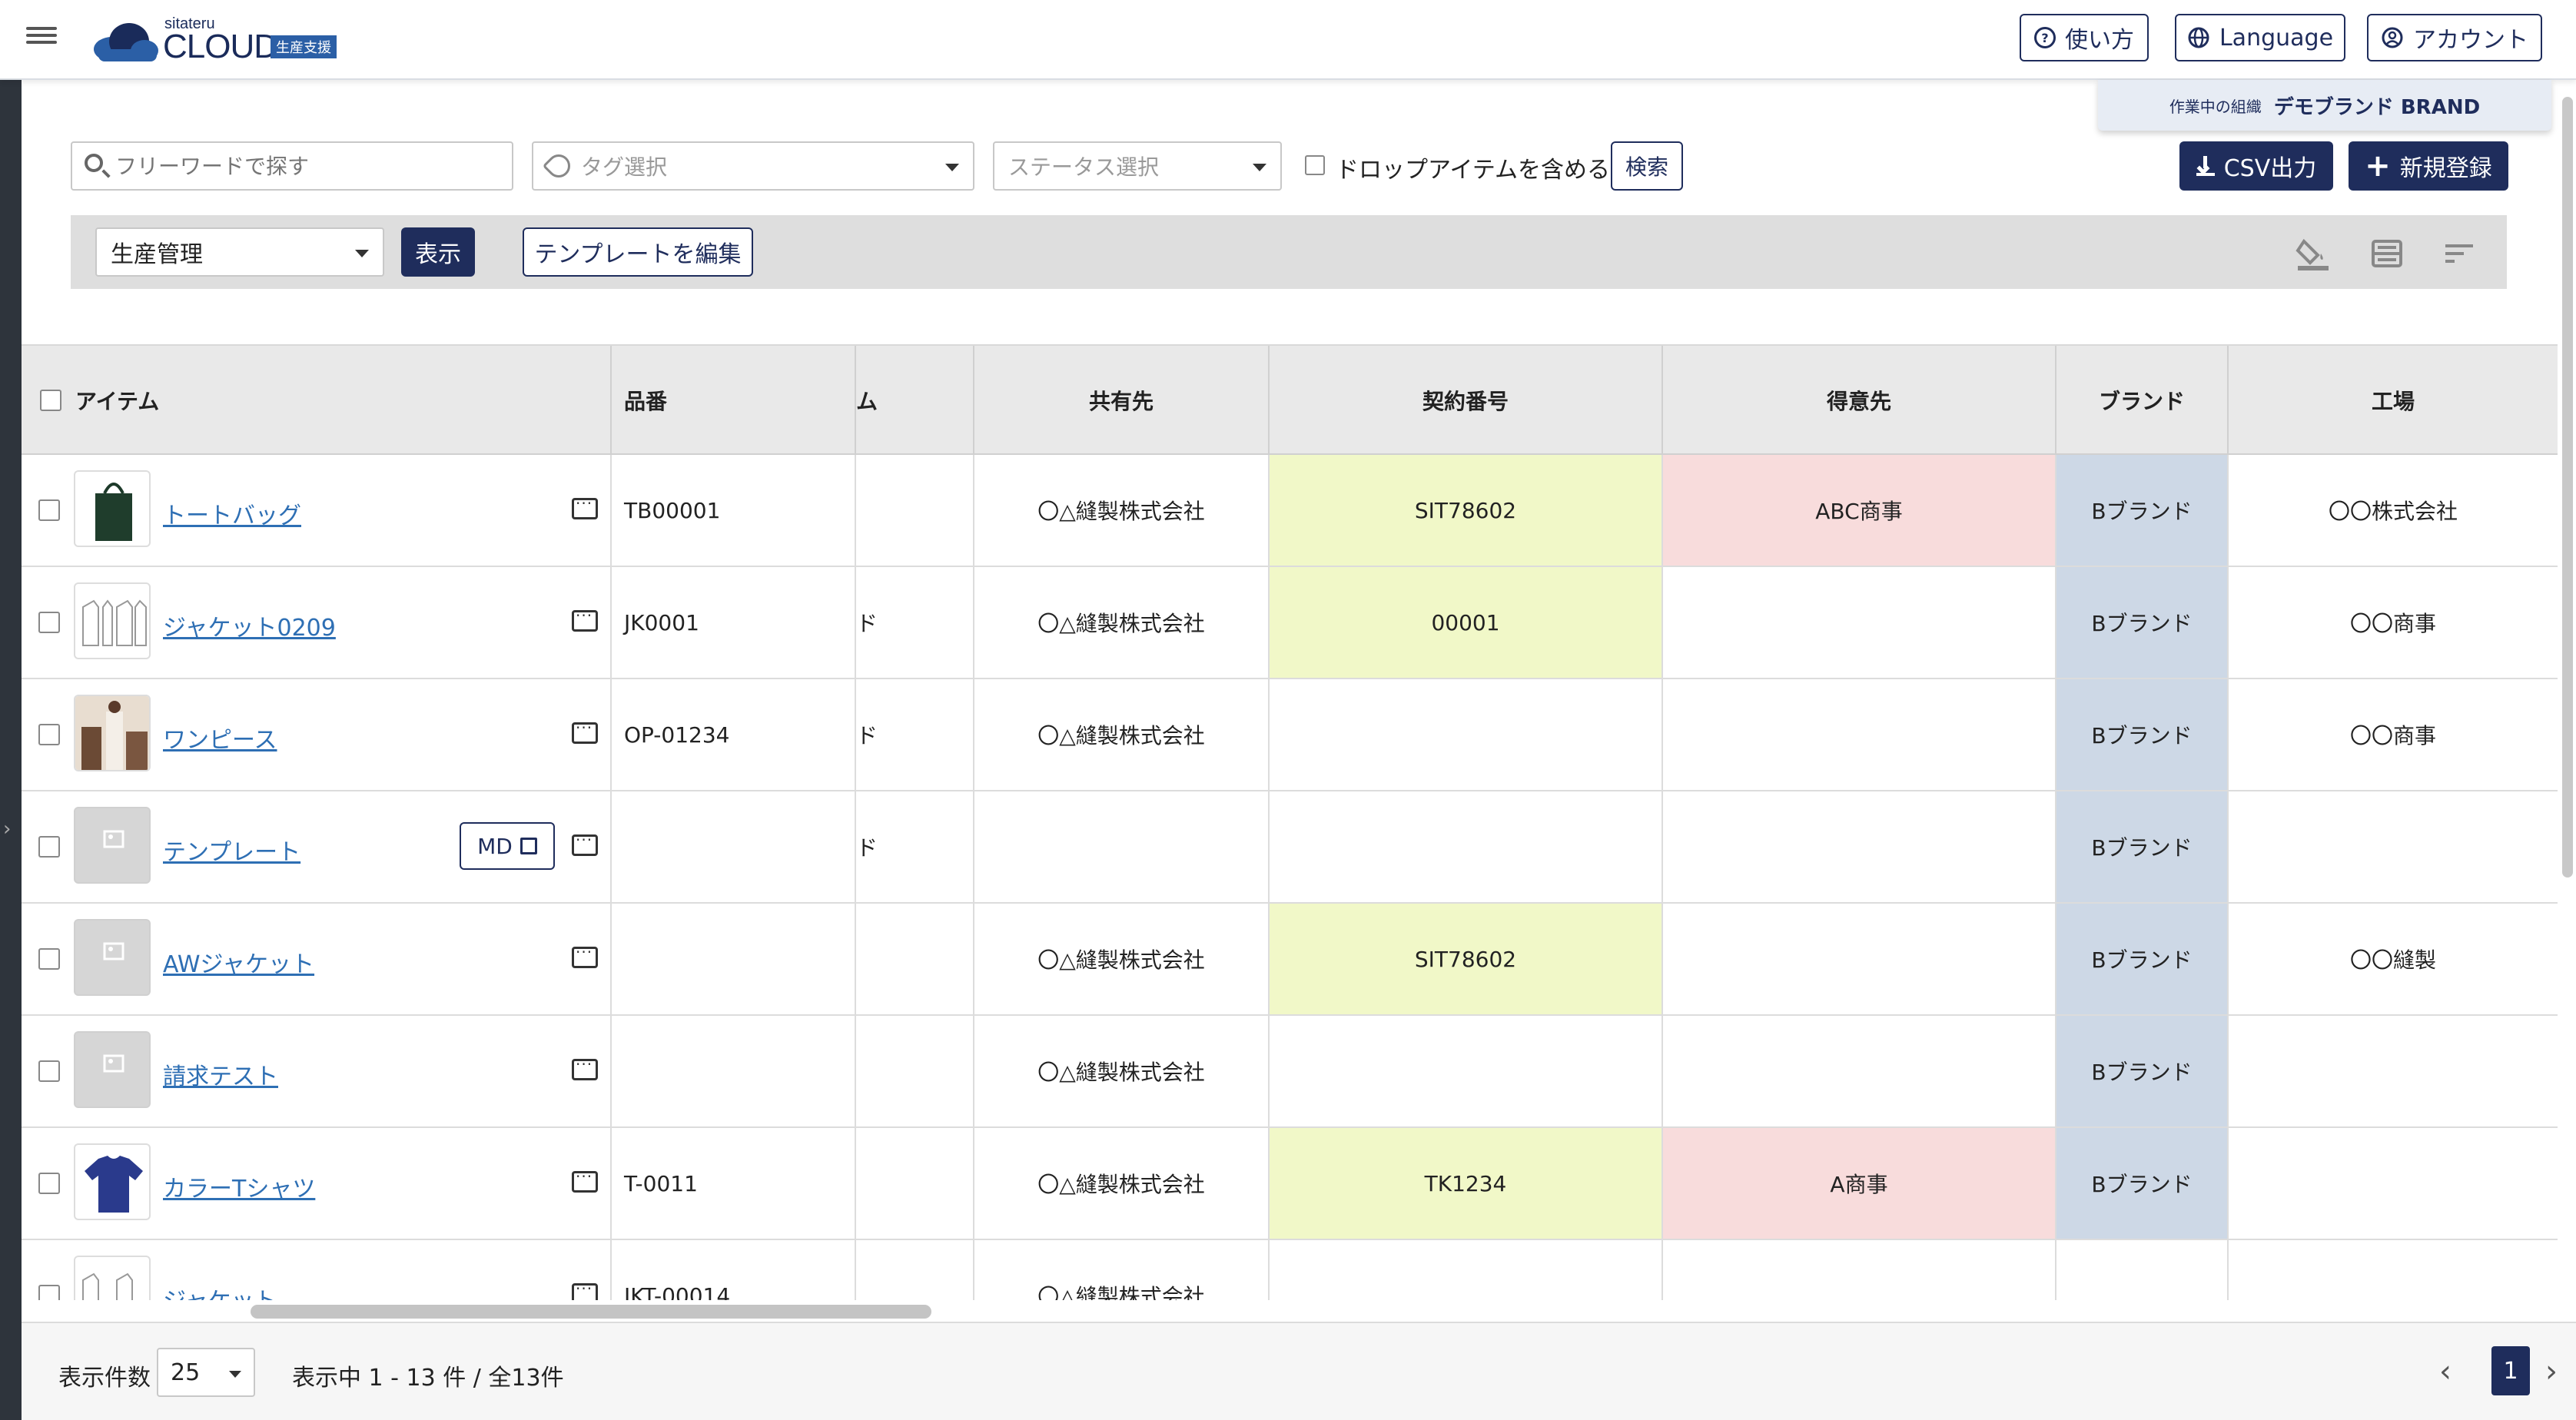  Describe the element at coordinates (438, 252) in the screenshot. I see `show-button: 表示` at that location.